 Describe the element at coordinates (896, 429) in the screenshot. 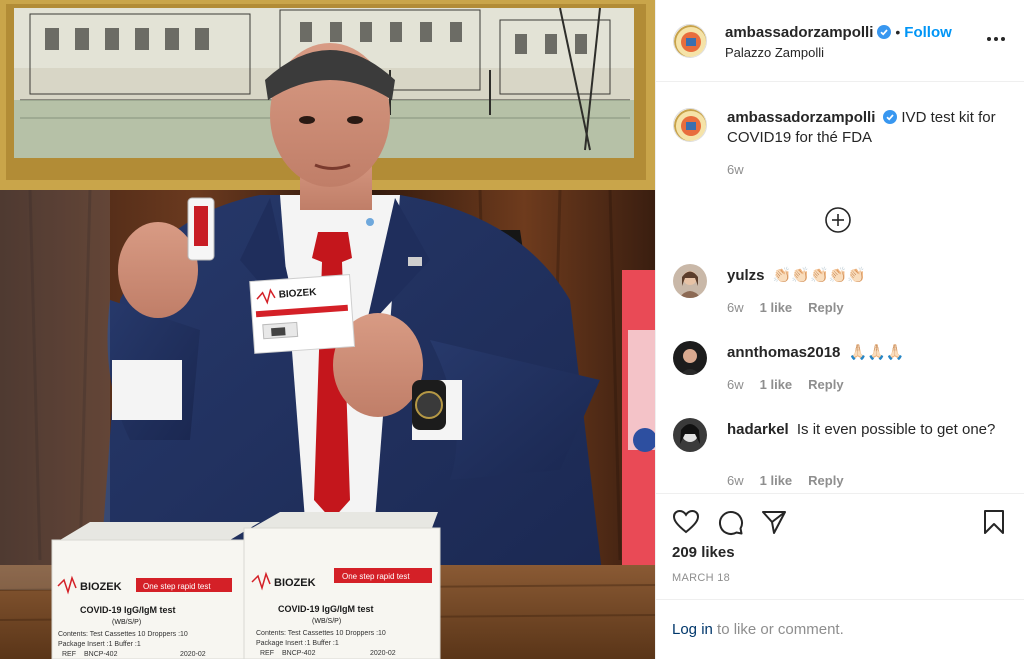

I see `comment-text: Is it even possible to get one?` at that location.